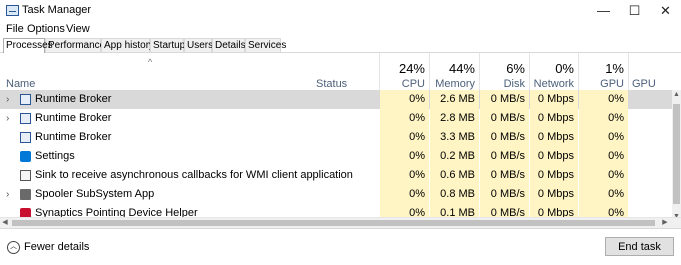  What do you see at coordinates (331, 84) in the screenshot?
I see `column-status: Status` at bounding box center [331, 84].